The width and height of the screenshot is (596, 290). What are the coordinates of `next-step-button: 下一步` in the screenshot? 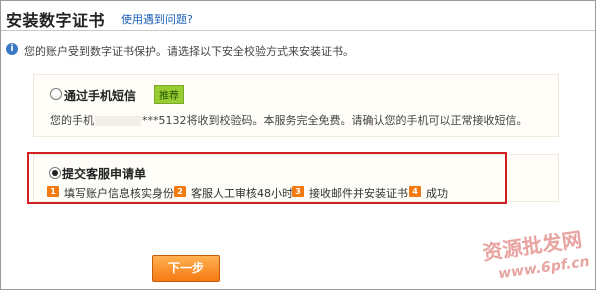 It's located at (186, 268).